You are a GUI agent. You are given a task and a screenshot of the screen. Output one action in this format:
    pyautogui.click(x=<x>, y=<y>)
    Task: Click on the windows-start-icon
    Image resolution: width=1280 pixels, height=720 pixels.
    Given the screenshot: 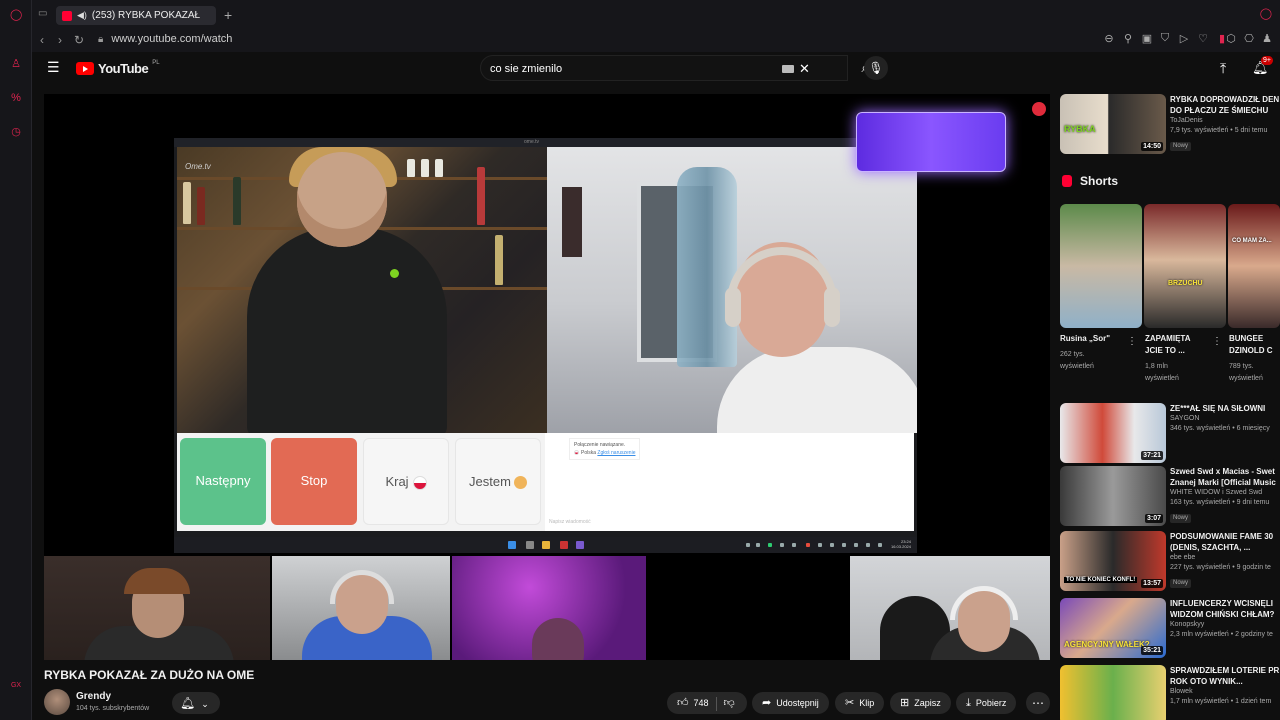 What is the action you would take?
    pyautogui.click(x=512, y=545)
    